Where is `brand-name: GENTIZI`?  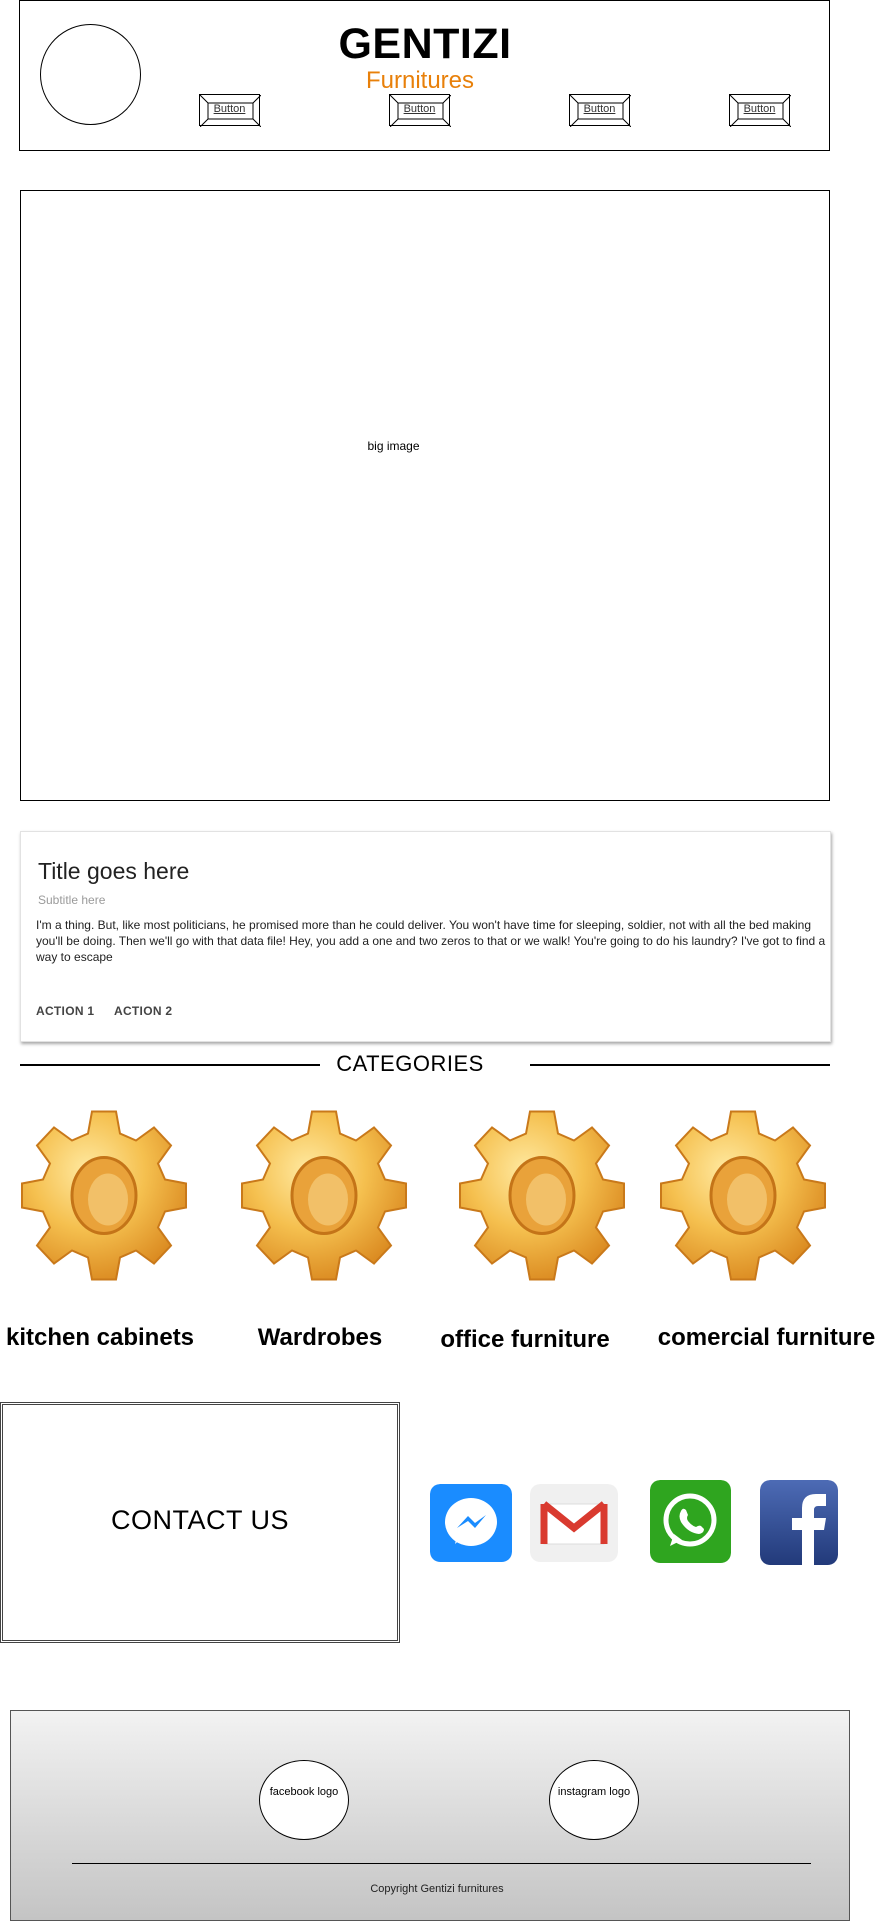
brand-name: GENTIZI is located at coordinates (425, 44).